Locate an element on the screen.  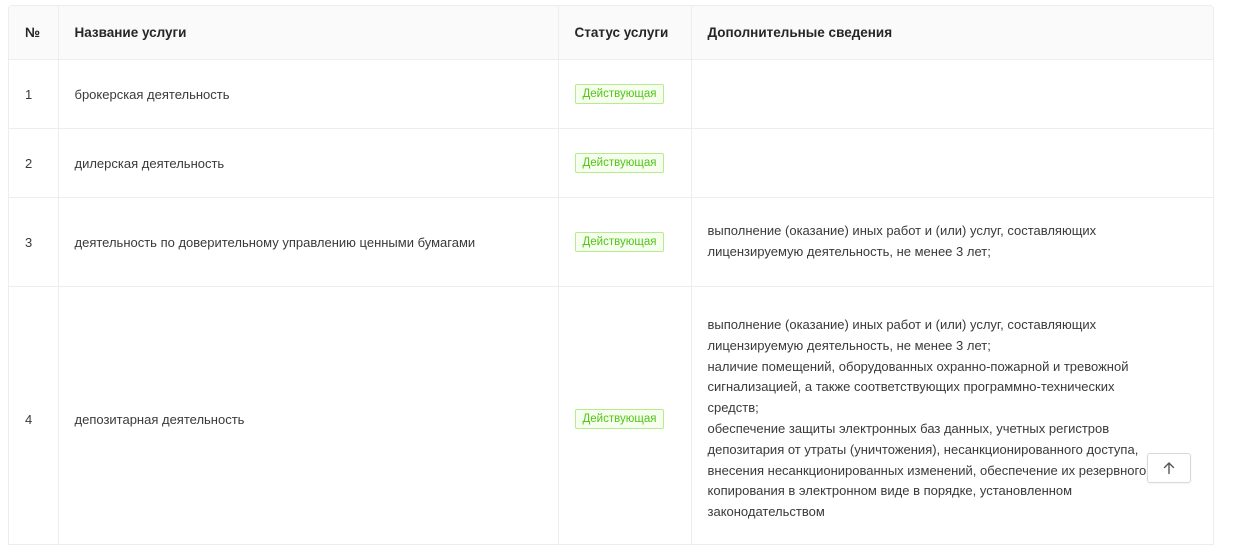
service-name: дилерская деятельность is located at coordinates (308, 163).